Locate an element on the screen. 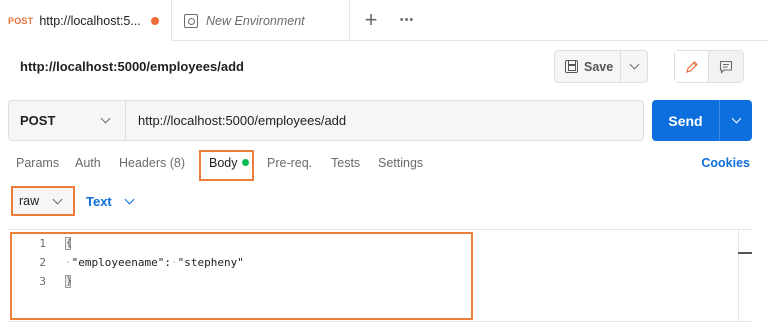 Image resolution: width=768 pixels, height=329 pixels. method-select: POST is located at coordinates (67, 120).